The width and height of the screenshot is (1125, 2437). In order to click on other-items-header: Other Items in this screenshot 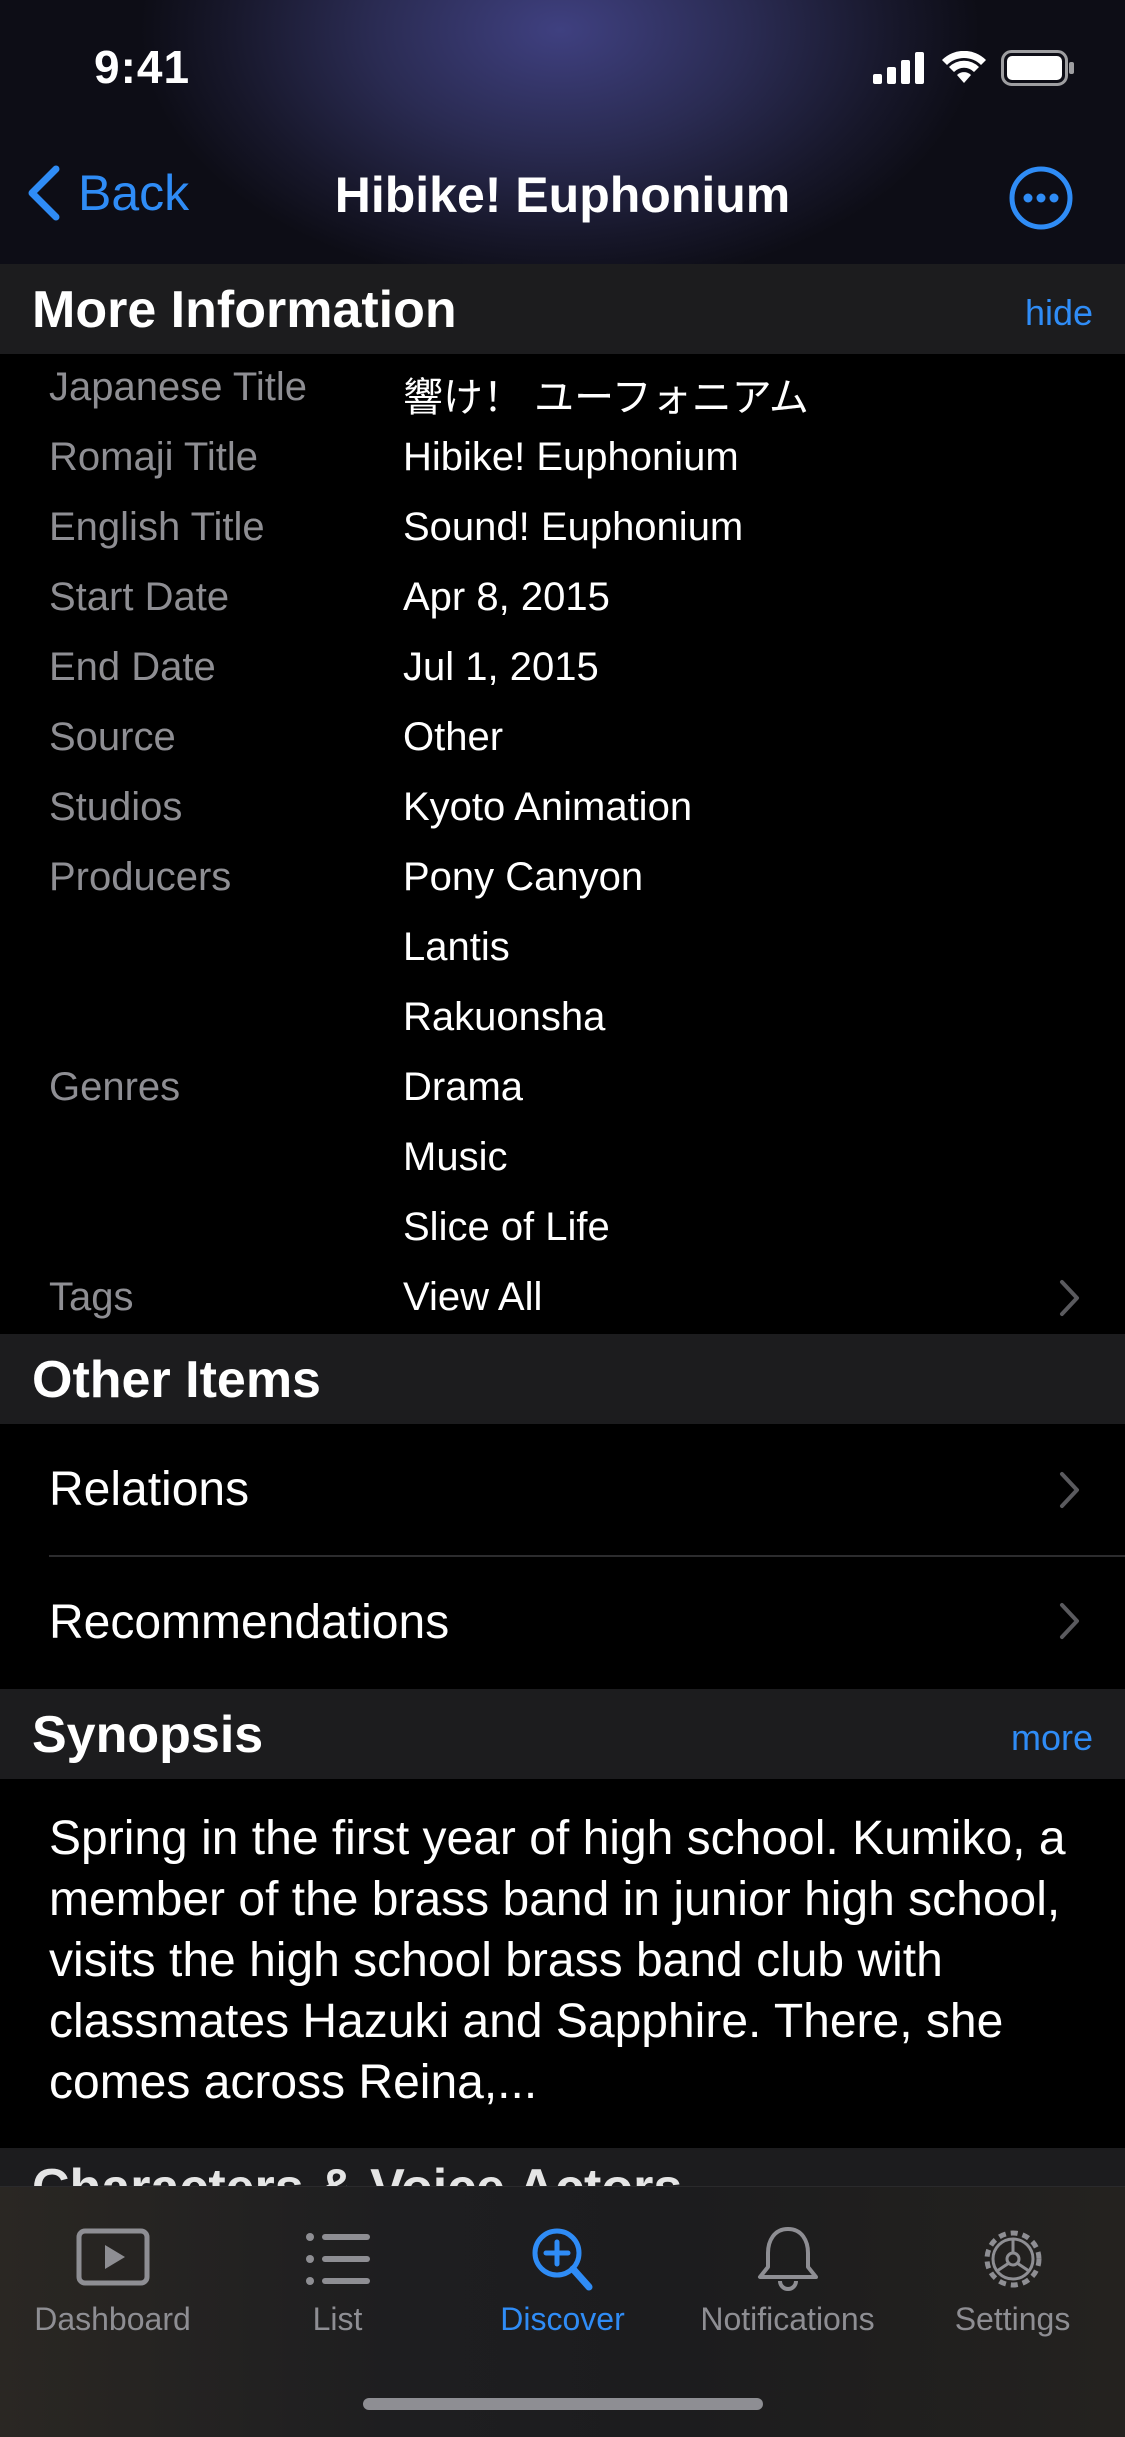, I will do `click(562, 1379)`.